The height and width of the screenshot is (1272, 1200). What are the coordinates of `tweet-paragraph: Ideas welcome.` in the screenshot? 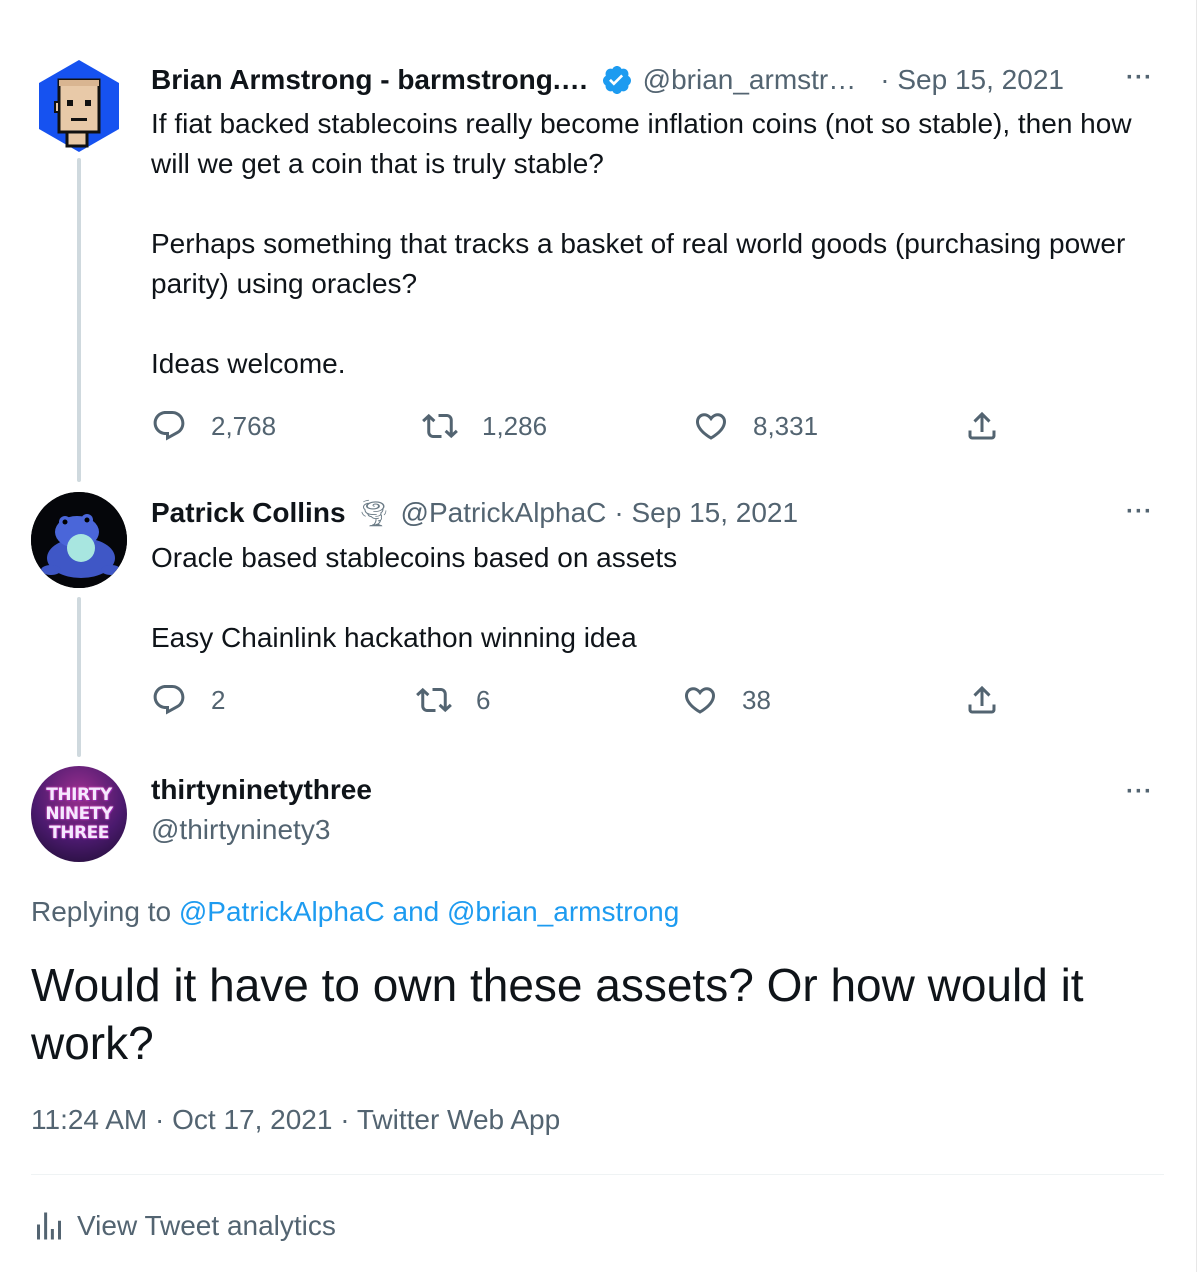 It's located at (248, 363).